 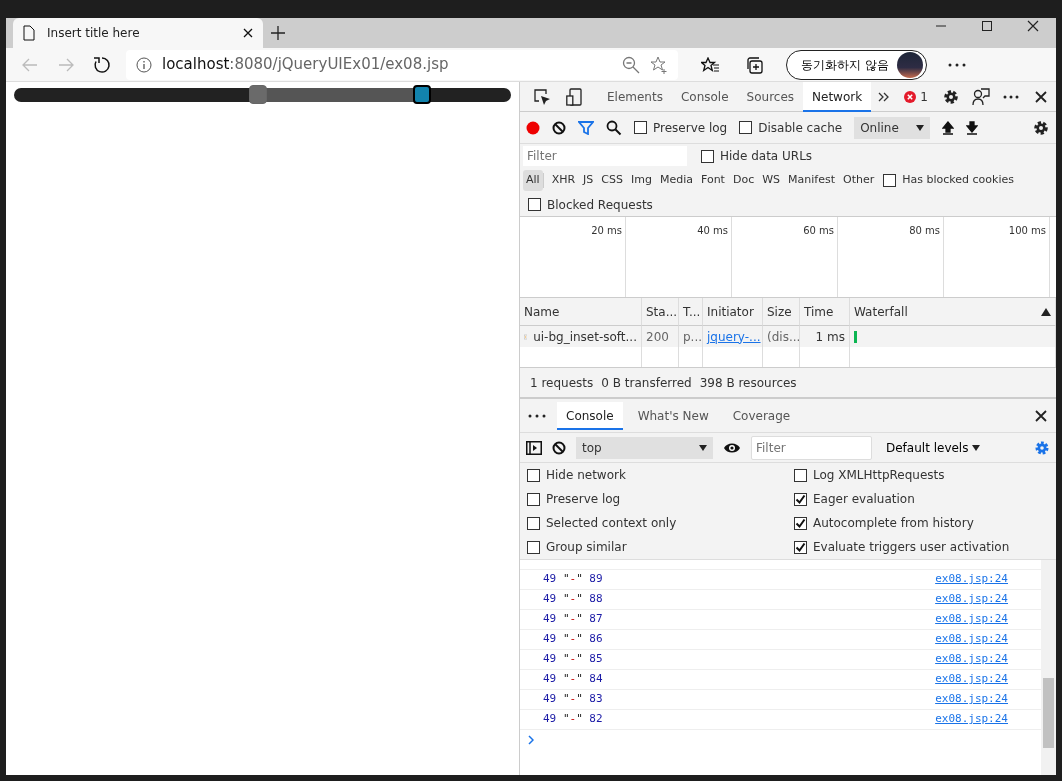 I want to click on timeline-tick: 40 ms, so click(x=712, y=230).